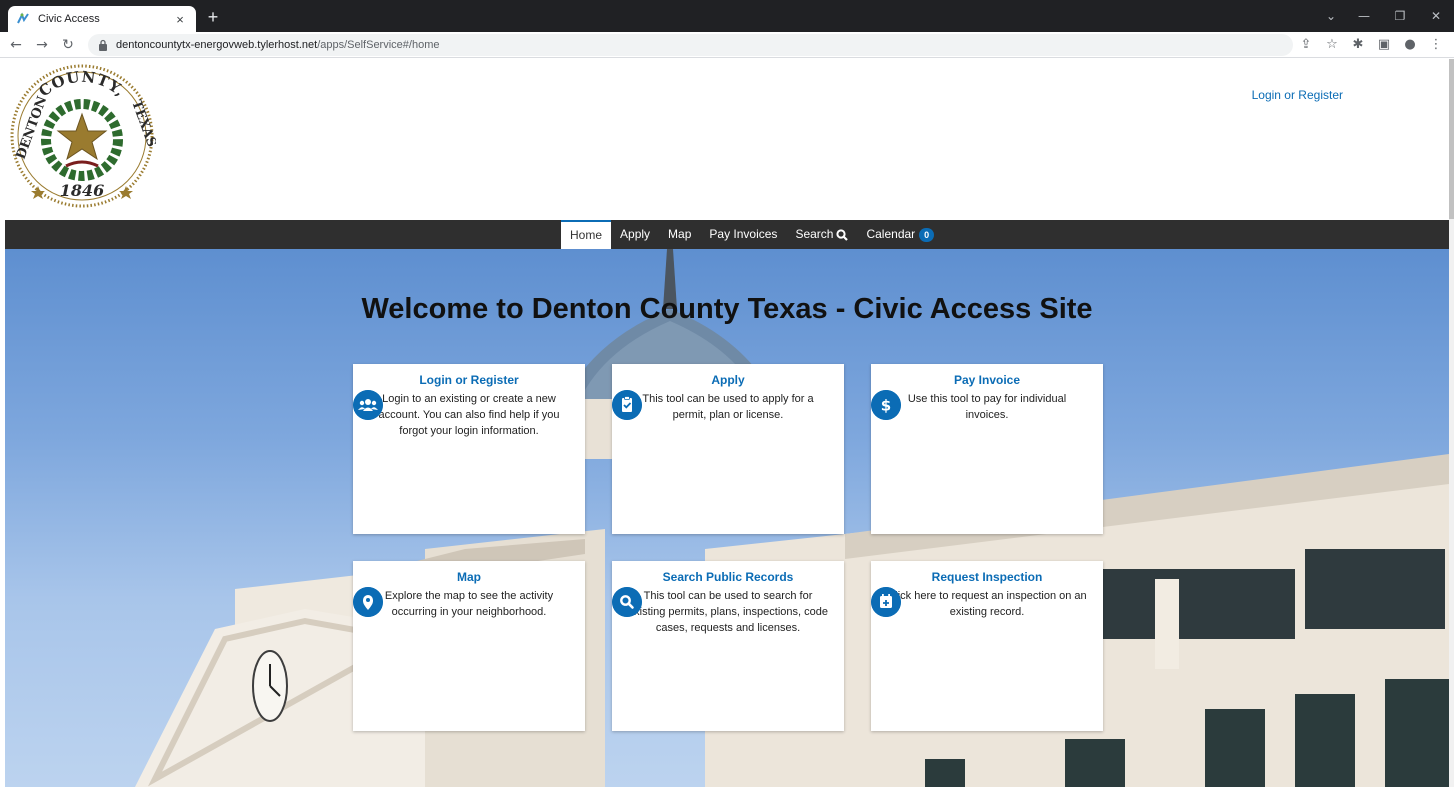 The height and width of the screenshot is (787, 1454). Describe the element at coordinates (743, 234) in the screenshot. I see `nav-pay-invoices: Pay Invoices` at that location.